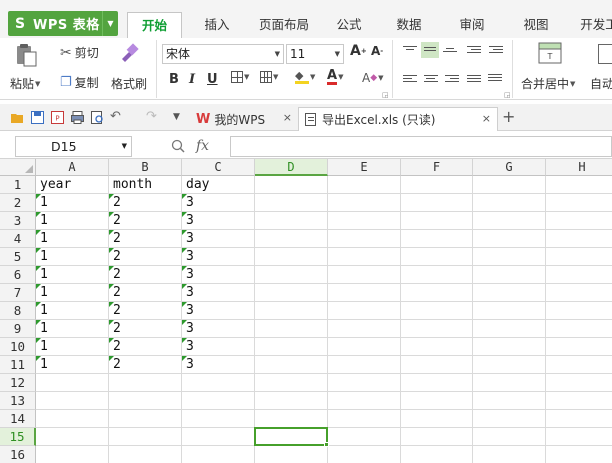 This screenshot has height=463, width=612. What do you see at coordinates (202, 146) in the screenshot?
I see `insert-function-button: fx` at bounding box center [202, 146].